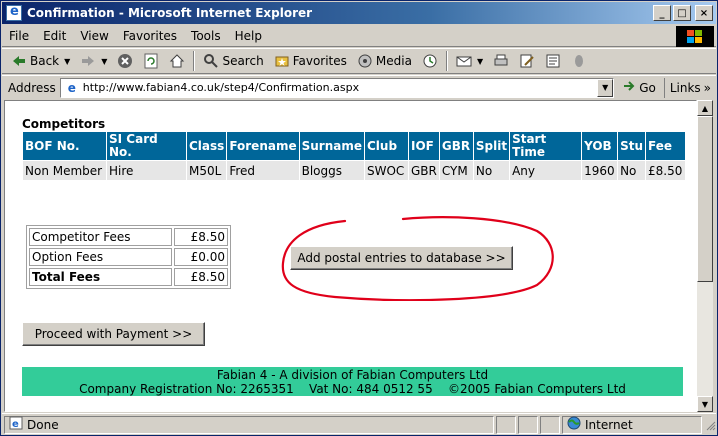  What do you see at coordinates (546, 170) in the screenshot?
I see `table-cell: Any` at bounding box center [546, 170].